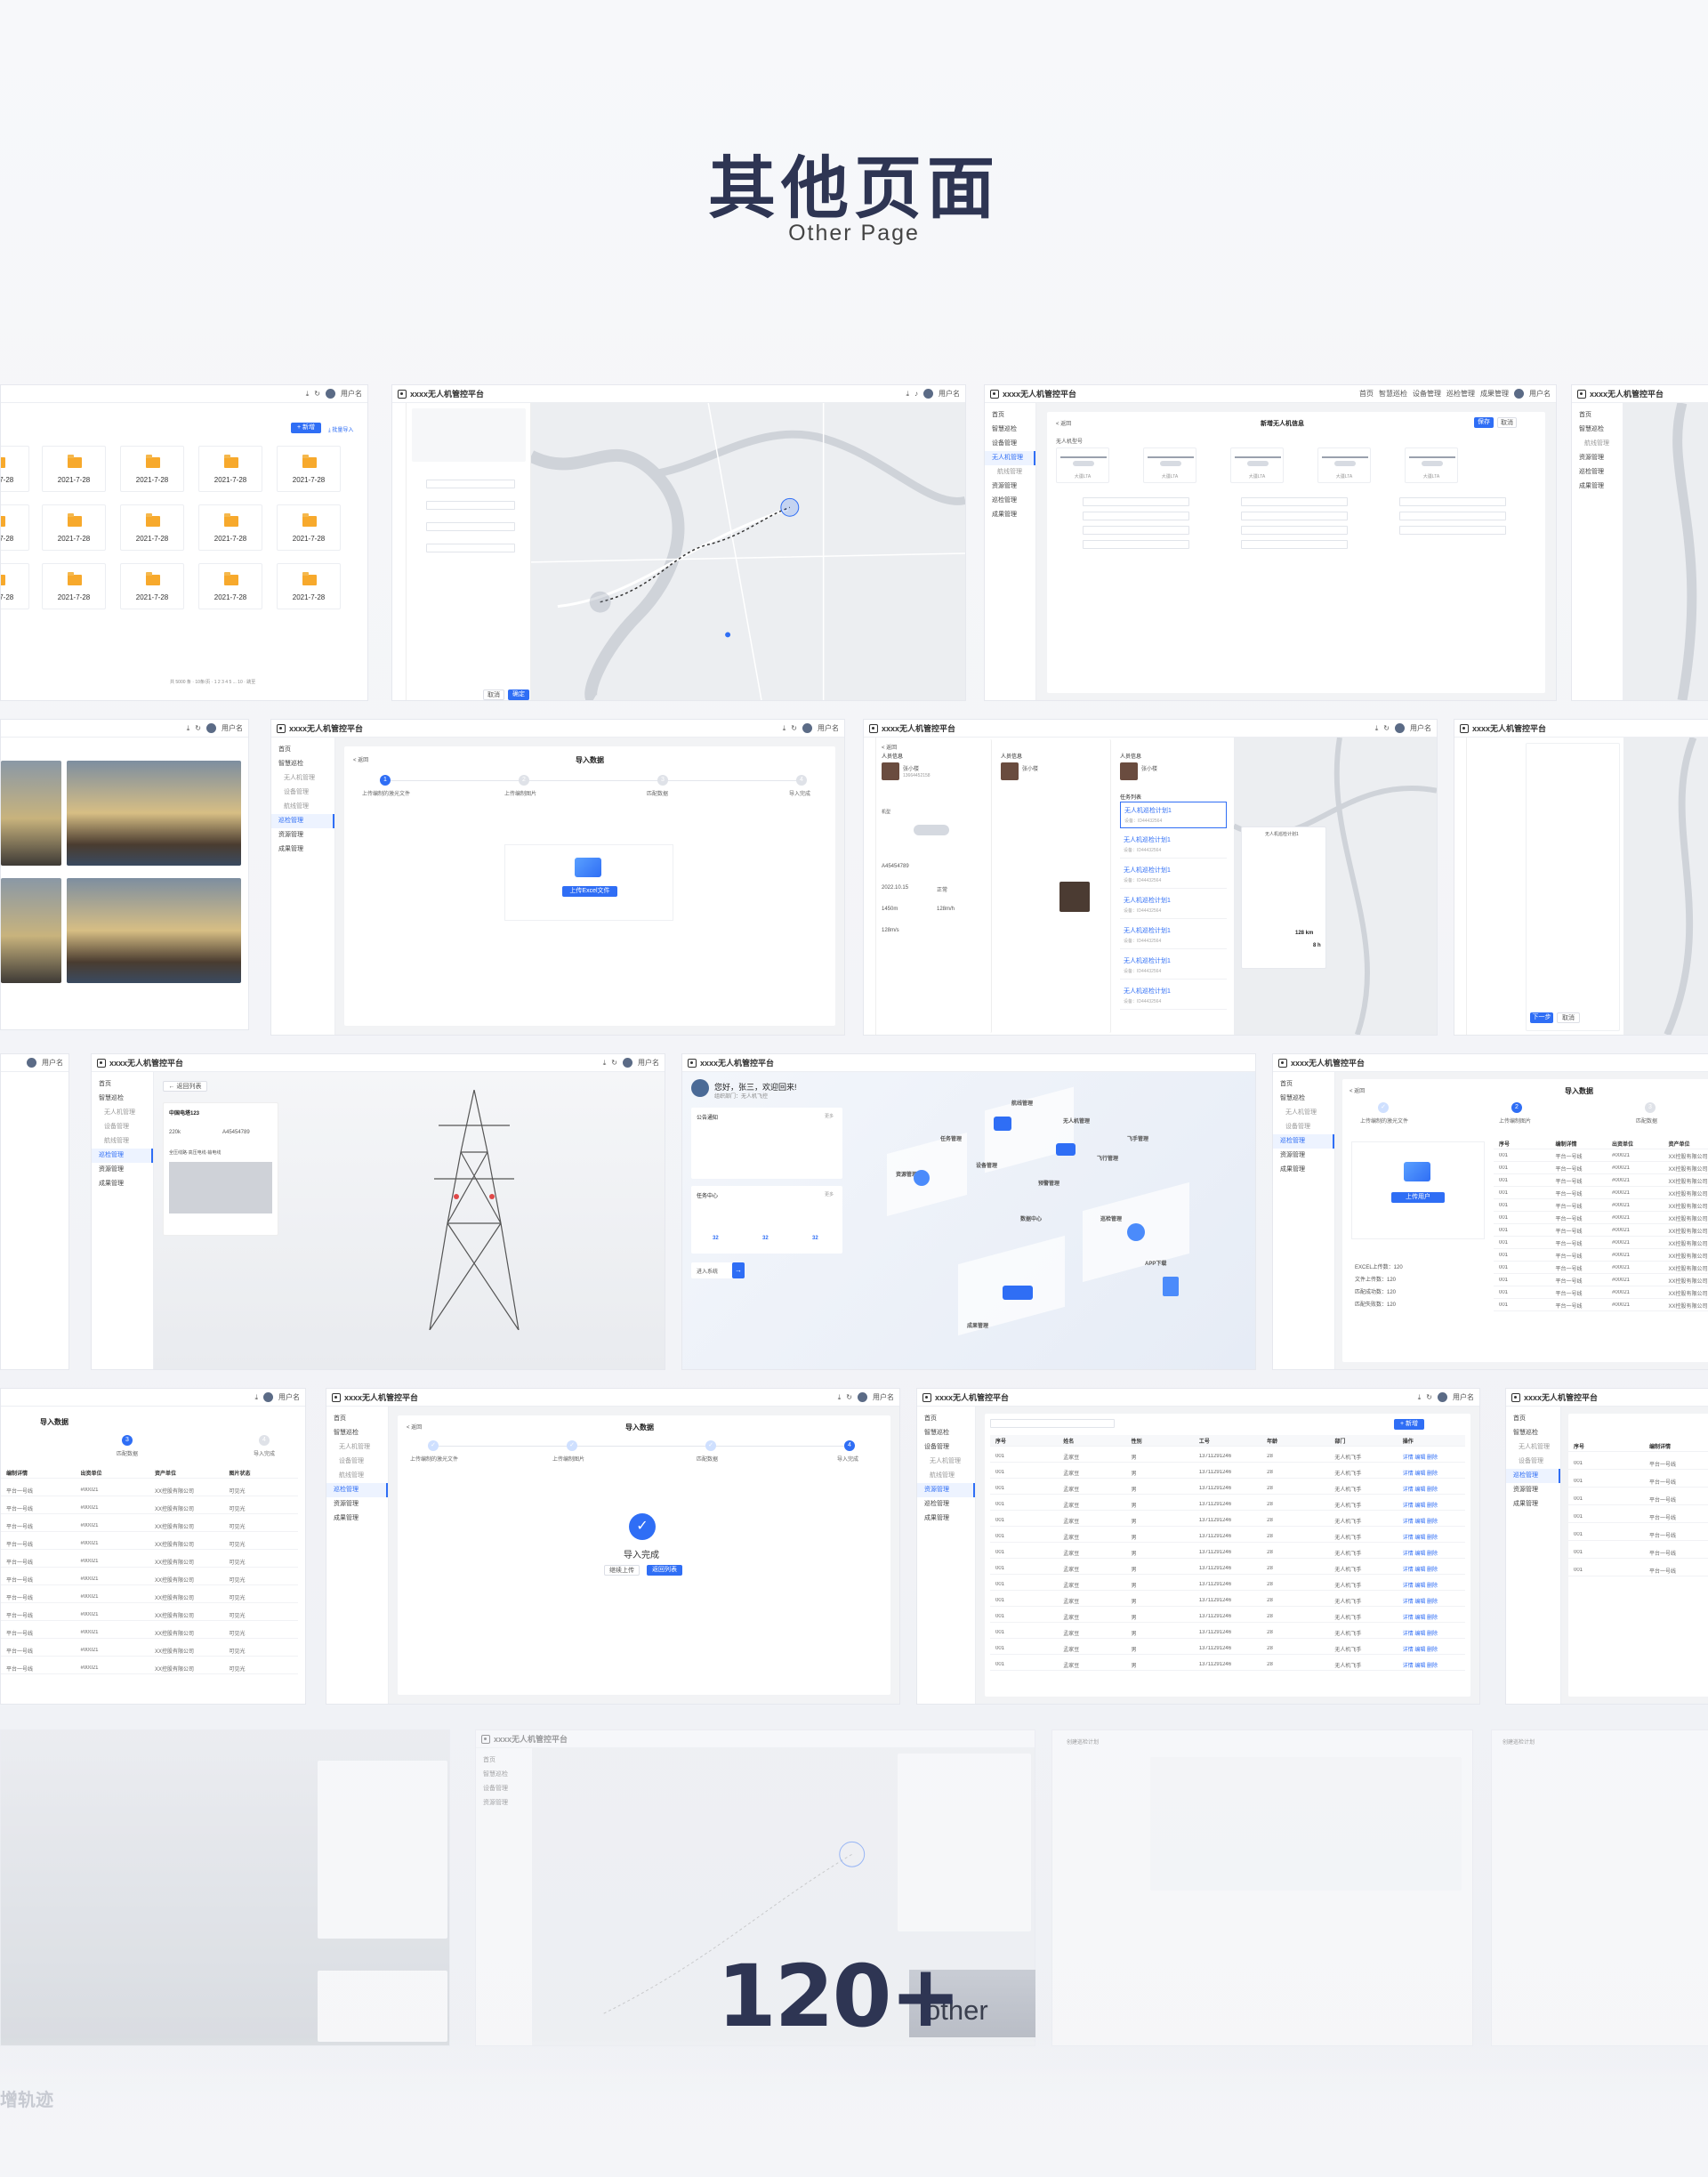 The image size is (1708, 2177). I want to click on nav-tasks: 巡检管理, so click(1460, 394).